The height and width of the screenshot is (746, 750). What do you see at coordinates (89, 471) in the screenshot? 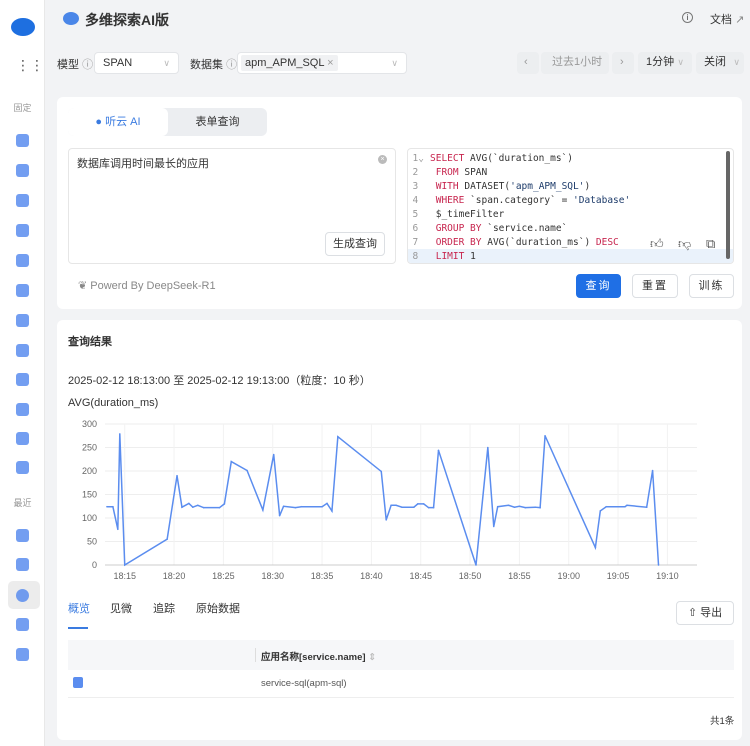
I see `y-tick-label: 200` at bounding box center [89, 471].